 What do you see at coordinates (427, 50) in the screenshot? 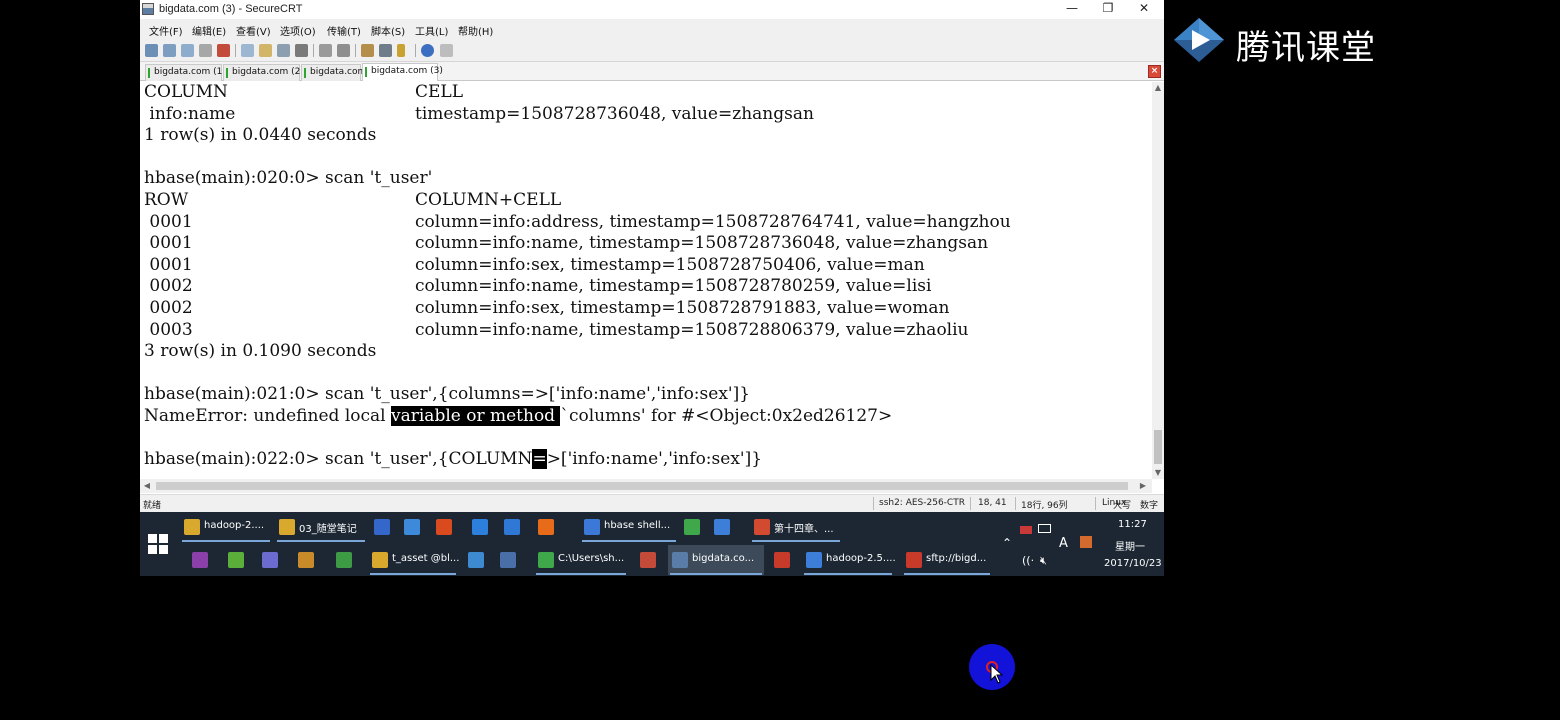
I see `help-icon` at bounding box center [427, 50].